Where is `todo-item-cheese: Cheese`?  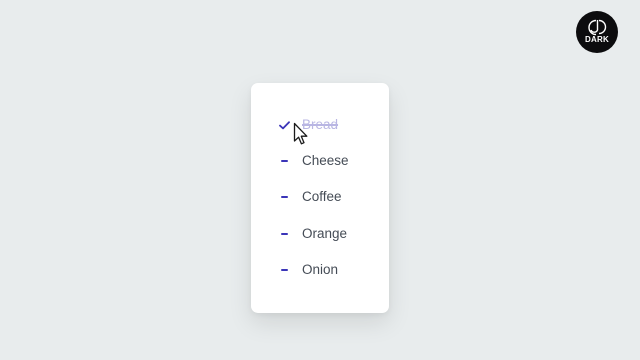
todo-item-cheese: Cheese is located at coordinates (320, 161).